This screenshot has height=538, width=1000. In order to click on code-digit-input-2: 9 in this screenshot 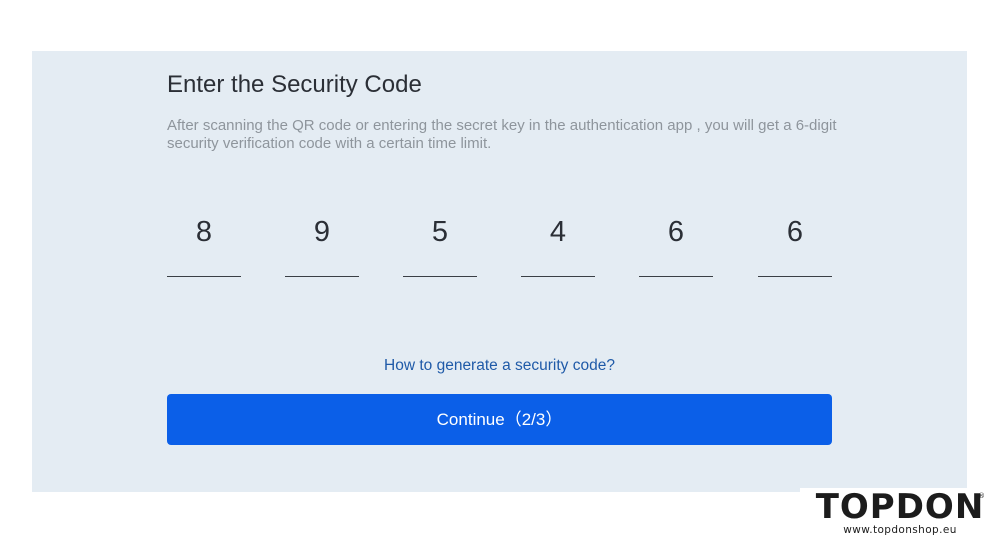, I will do `click(322, 242)`.